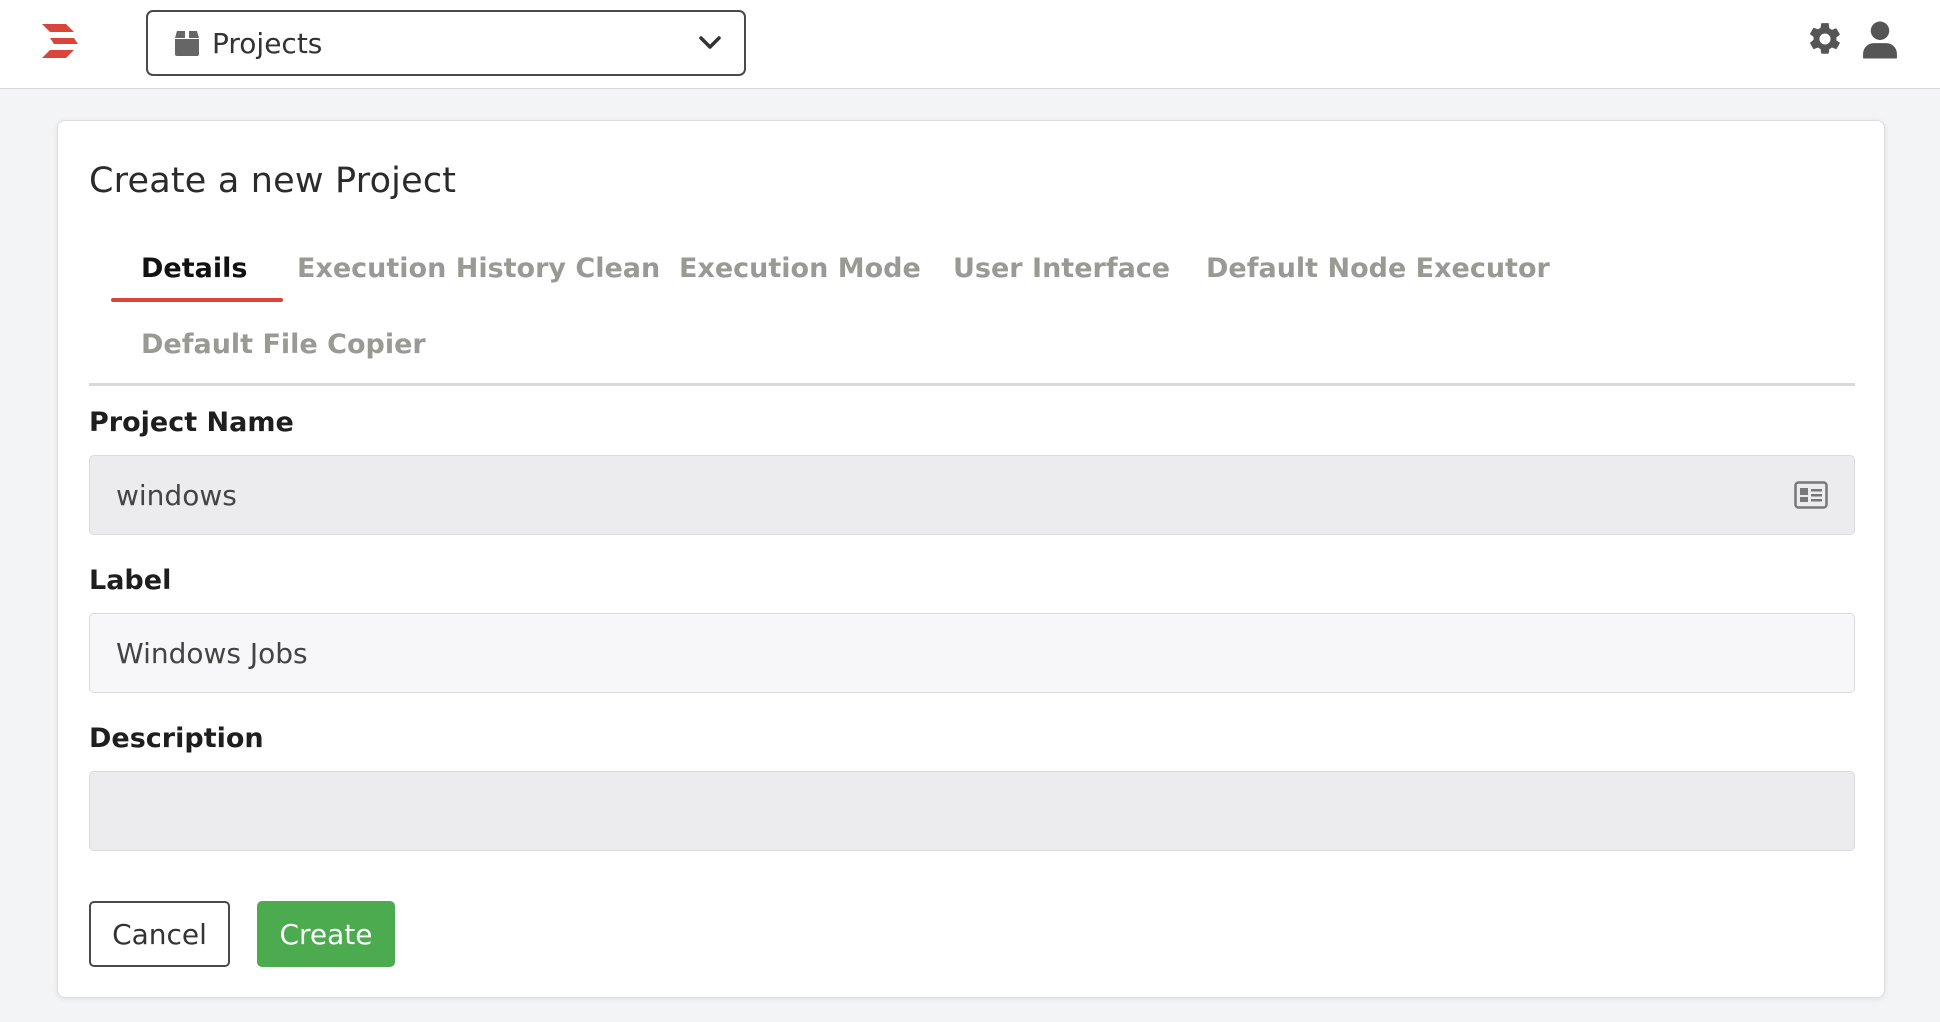  Describe the element at coordinates (176, 495) in the screenshot. I see `project-name-value: windows` at that location.